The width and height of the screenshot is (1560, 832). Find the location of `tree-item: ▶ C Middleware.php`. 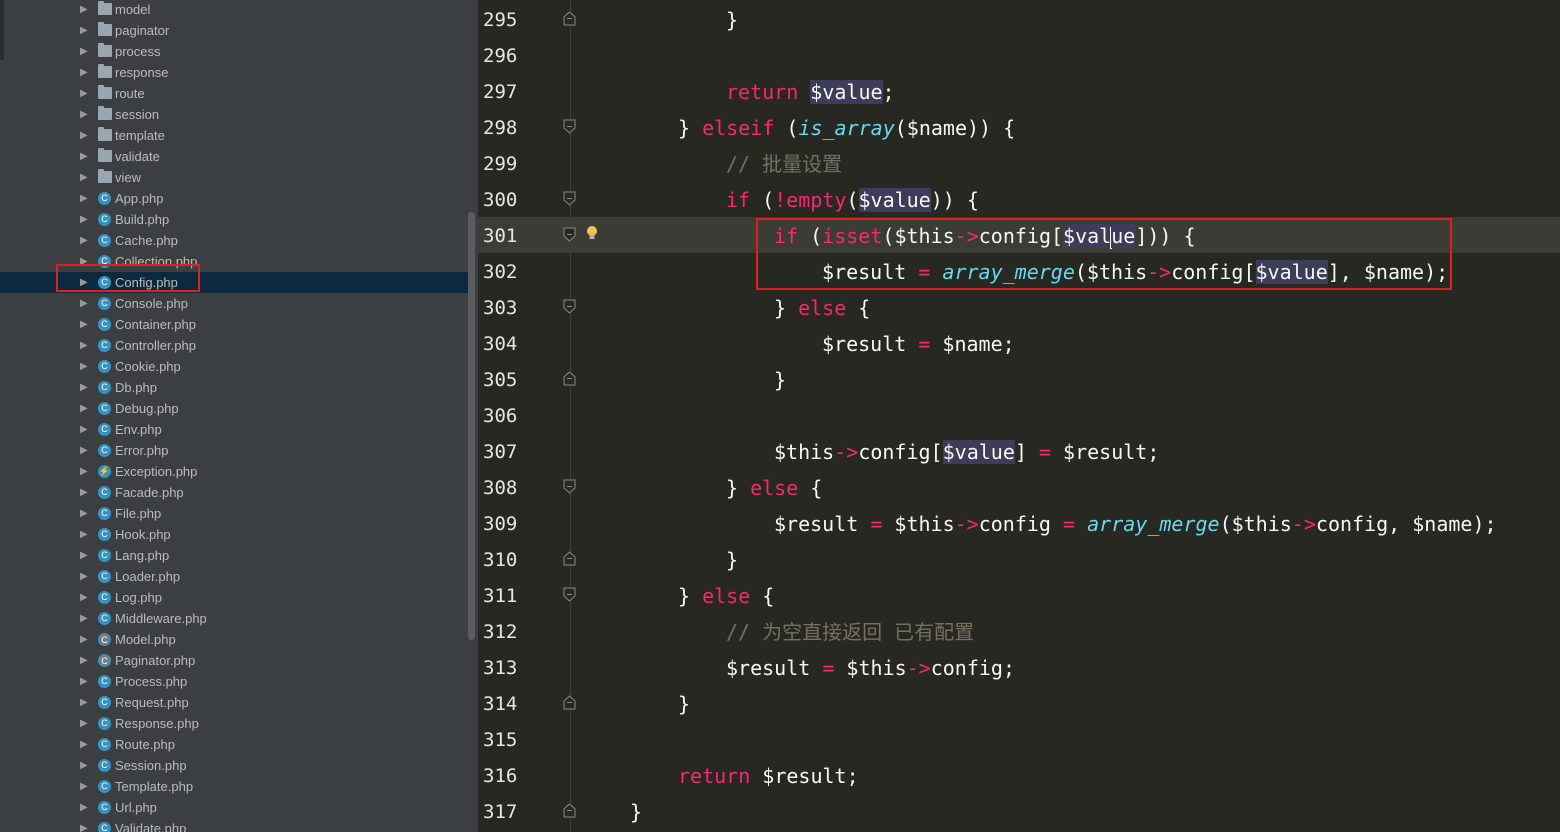

tree-item: ▶ C Middleware.php is located at coordinates (236, 618).